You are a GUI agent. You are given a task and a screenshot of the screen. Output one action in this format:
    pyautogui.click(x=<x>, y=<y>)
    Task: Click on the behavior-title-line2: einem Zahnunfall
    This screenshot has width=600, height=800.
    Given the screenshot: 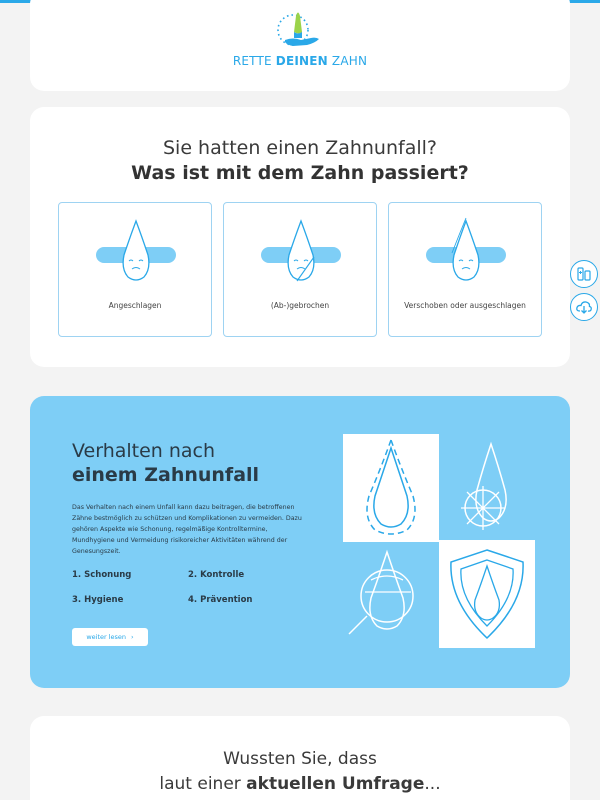 What is the action you would take?
    pyautogui.click(x=166, y=475)
    